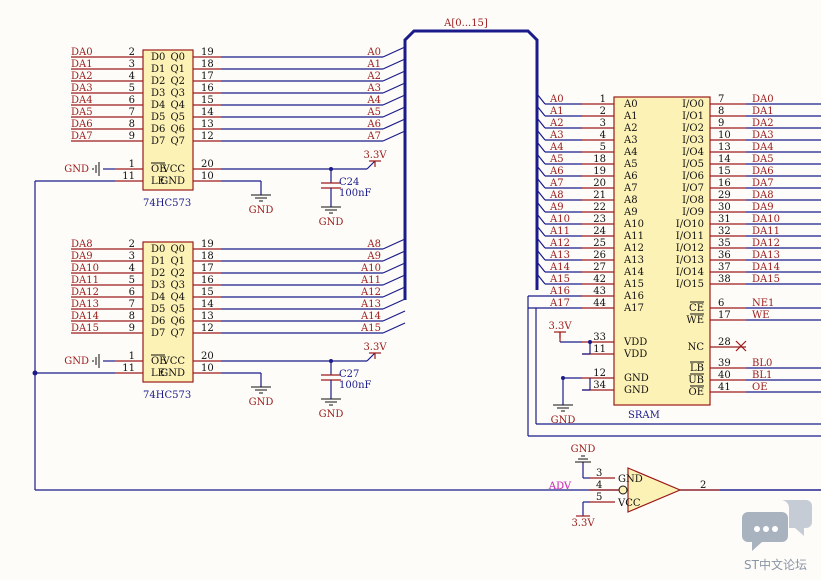 This screenshot has width=821, height=580. Describe the element at coordinates (724, 135) in the screenshot. I see `pin-number: 10` at that location.